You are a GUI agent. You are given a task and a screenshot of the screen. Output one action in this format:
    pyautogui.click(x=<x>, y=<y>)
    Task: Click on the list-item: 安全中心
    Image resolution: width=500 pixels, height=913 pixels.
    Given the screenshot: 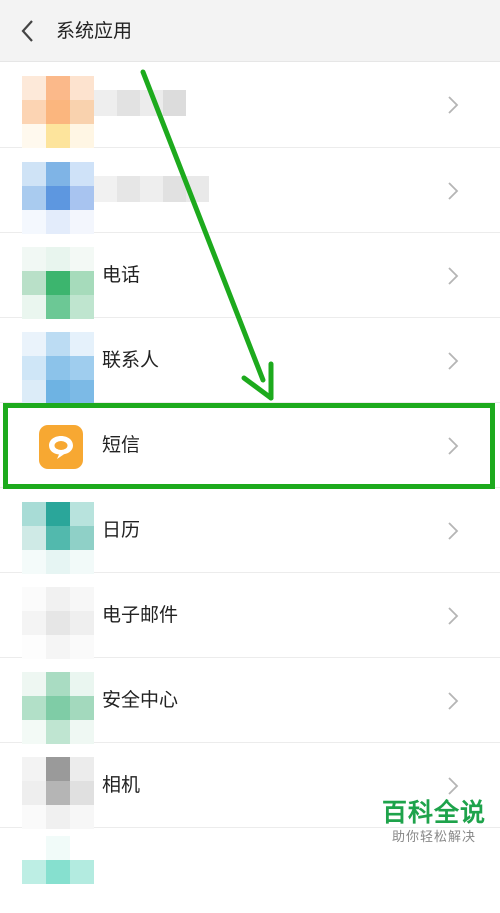 What is the action you would take?
    pyautogui.click(x=250, y=701)
    